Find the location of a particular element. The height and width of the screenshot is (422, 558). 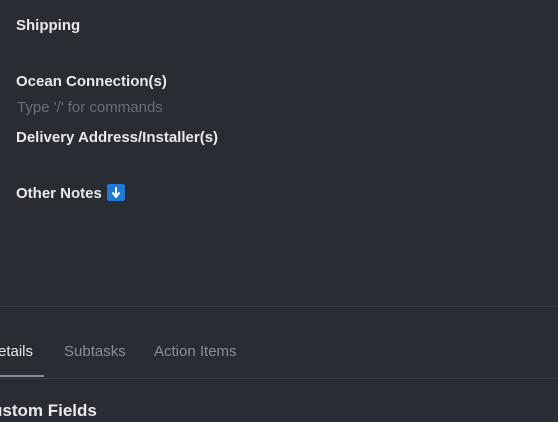

active-tab-indicator is located at coordinates (22, 376).